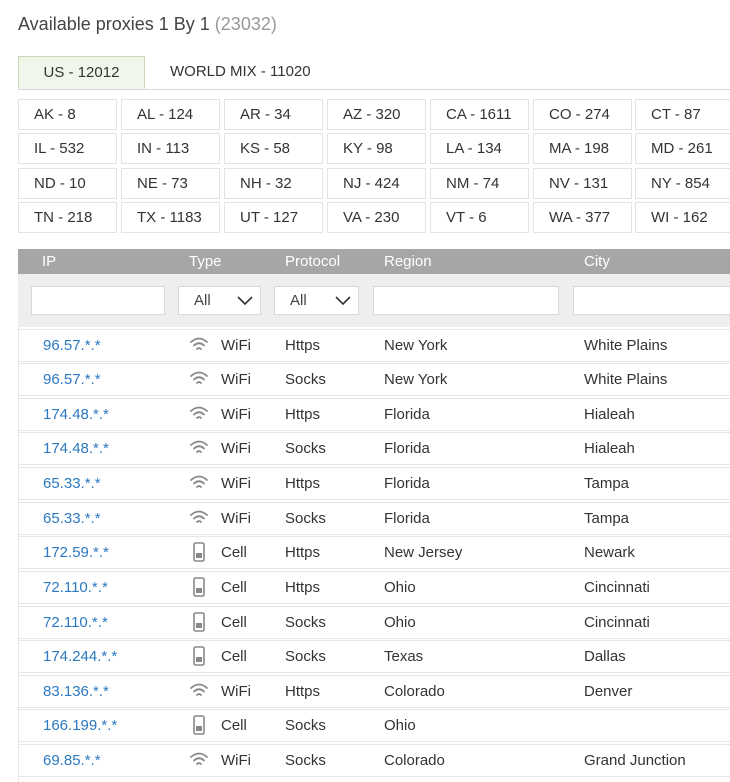  I want to click on state-filter-button: VA - 230, so click(376, 217).